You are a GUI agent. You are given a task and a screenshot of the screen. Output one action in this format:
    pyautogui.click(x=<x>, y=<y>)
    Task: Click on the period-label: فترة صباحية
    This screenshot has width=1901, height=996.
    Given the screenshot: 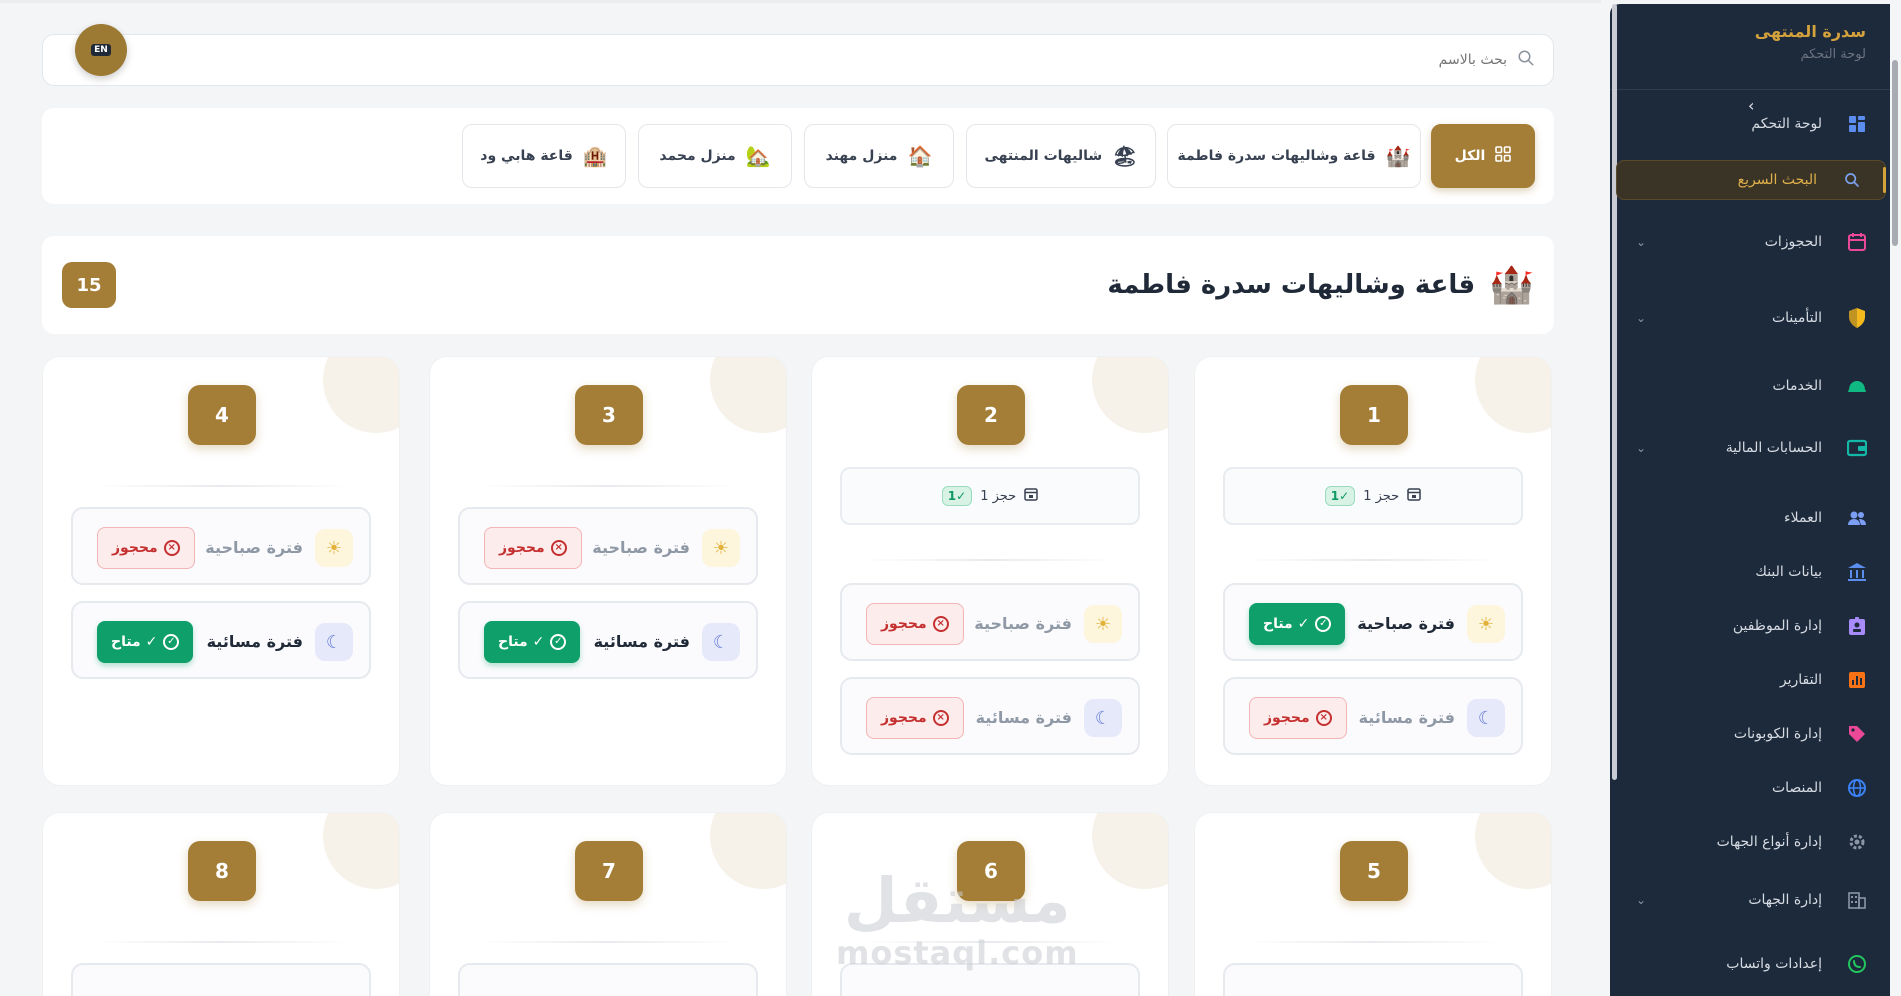 What is the action you would take?
    pyautogui.click(x=1023, y=623)
    